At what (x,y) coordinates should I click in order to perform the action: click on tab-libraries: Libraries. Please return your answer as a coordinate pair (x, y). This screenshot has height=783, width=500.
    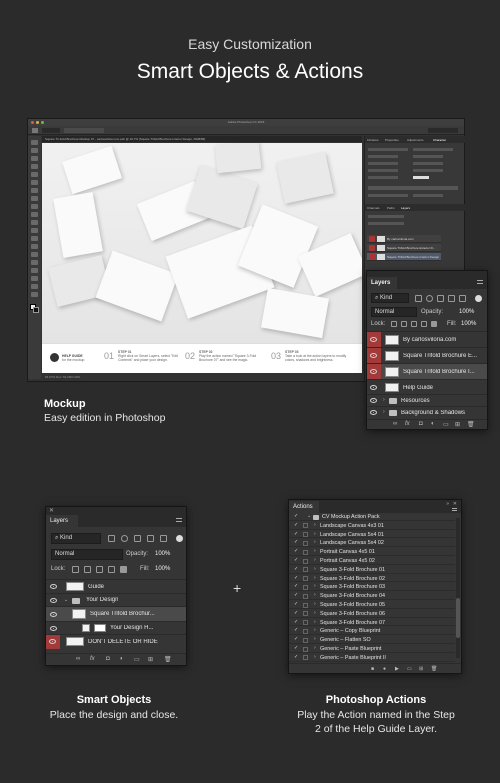
    Looking at the image, I should click on (373, 140).